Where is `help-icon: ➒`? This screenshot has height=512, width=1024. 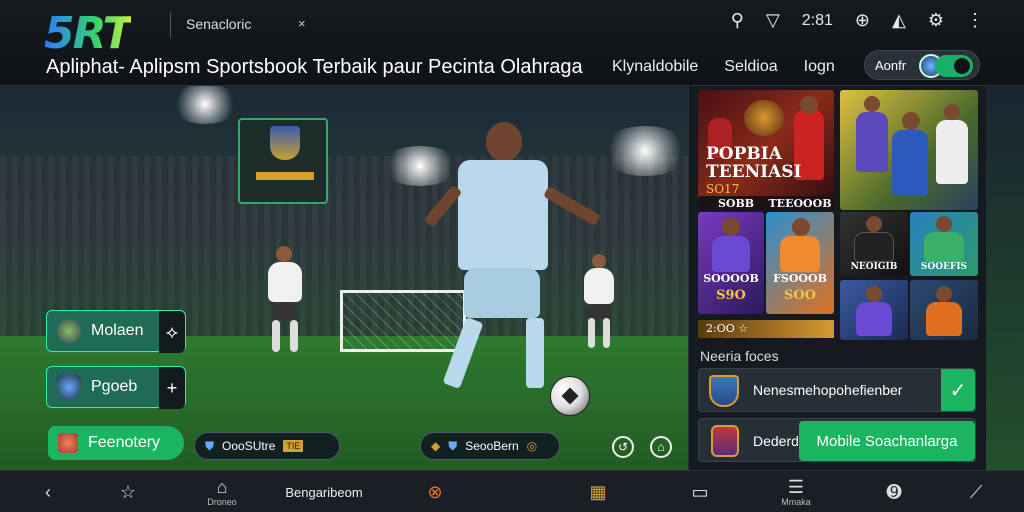 help-icon: ➒ is located at coordinates (894, 491).